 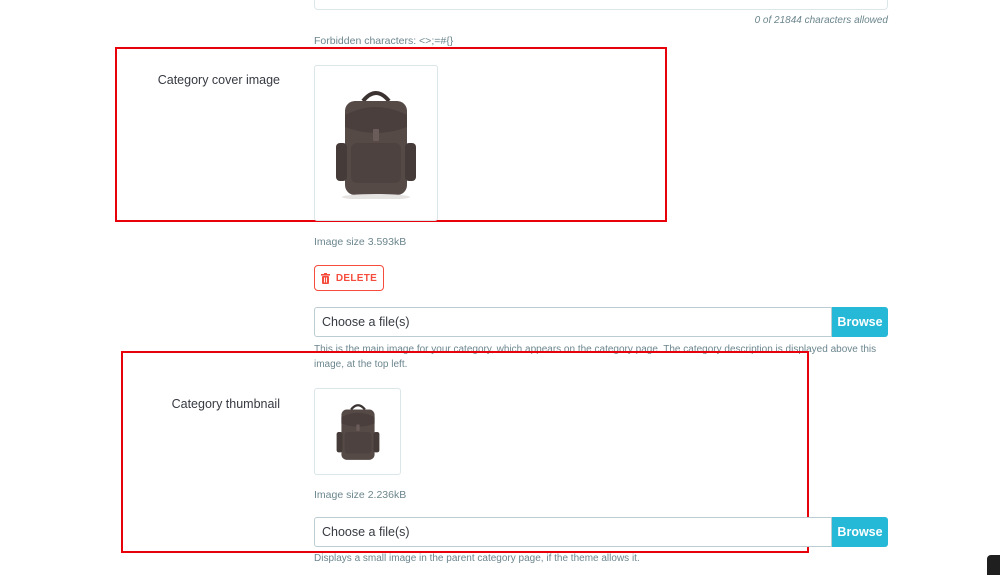 I want to click on forbidden-characters-note: Forbidden characters: <>;=#{}, so click(x=384, y=41).